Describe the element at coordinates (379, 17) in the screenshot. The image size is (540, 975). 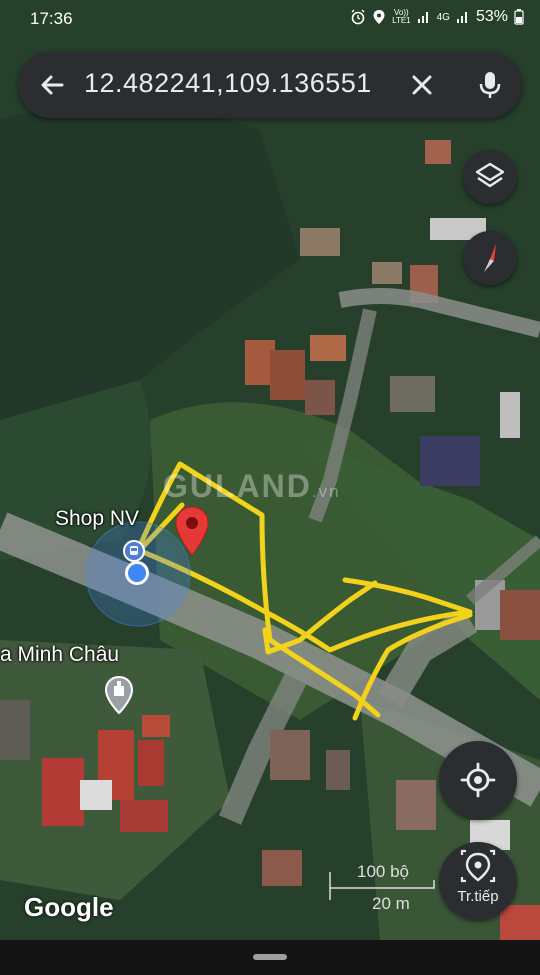
I see `location-status-icon` at that location.